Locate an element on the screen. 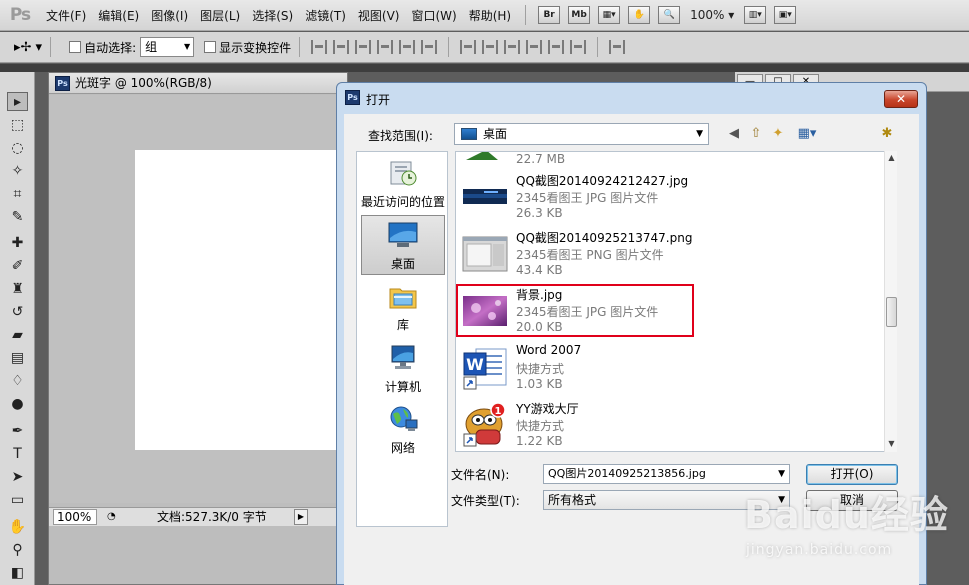 The image size is (969, 585). align-horizontal-center-icon is located at coordinates (407, 47).